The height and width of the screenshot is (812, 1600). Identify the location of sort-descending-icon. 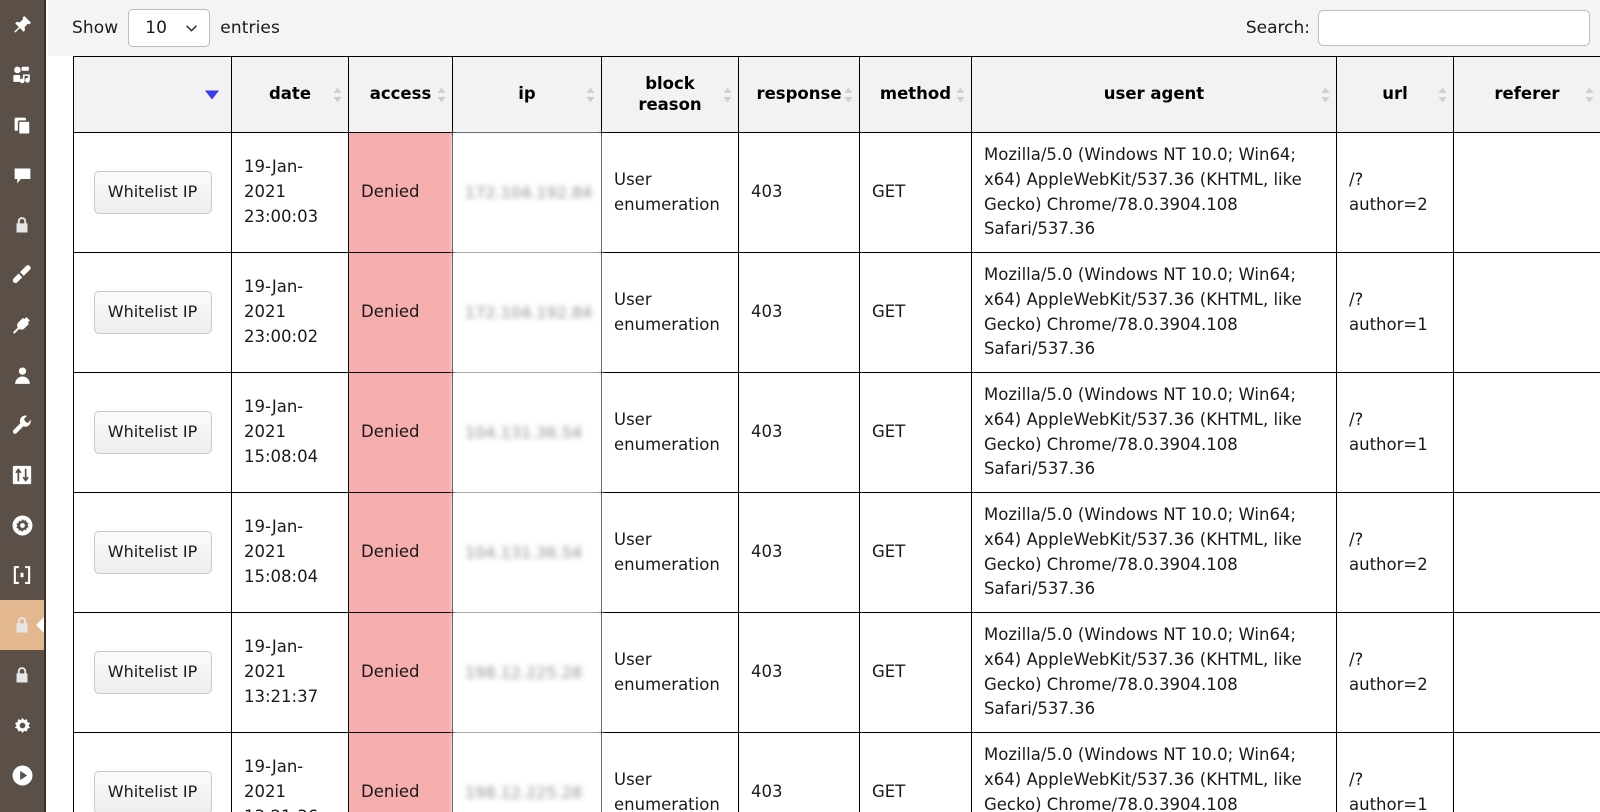
(212, 94).